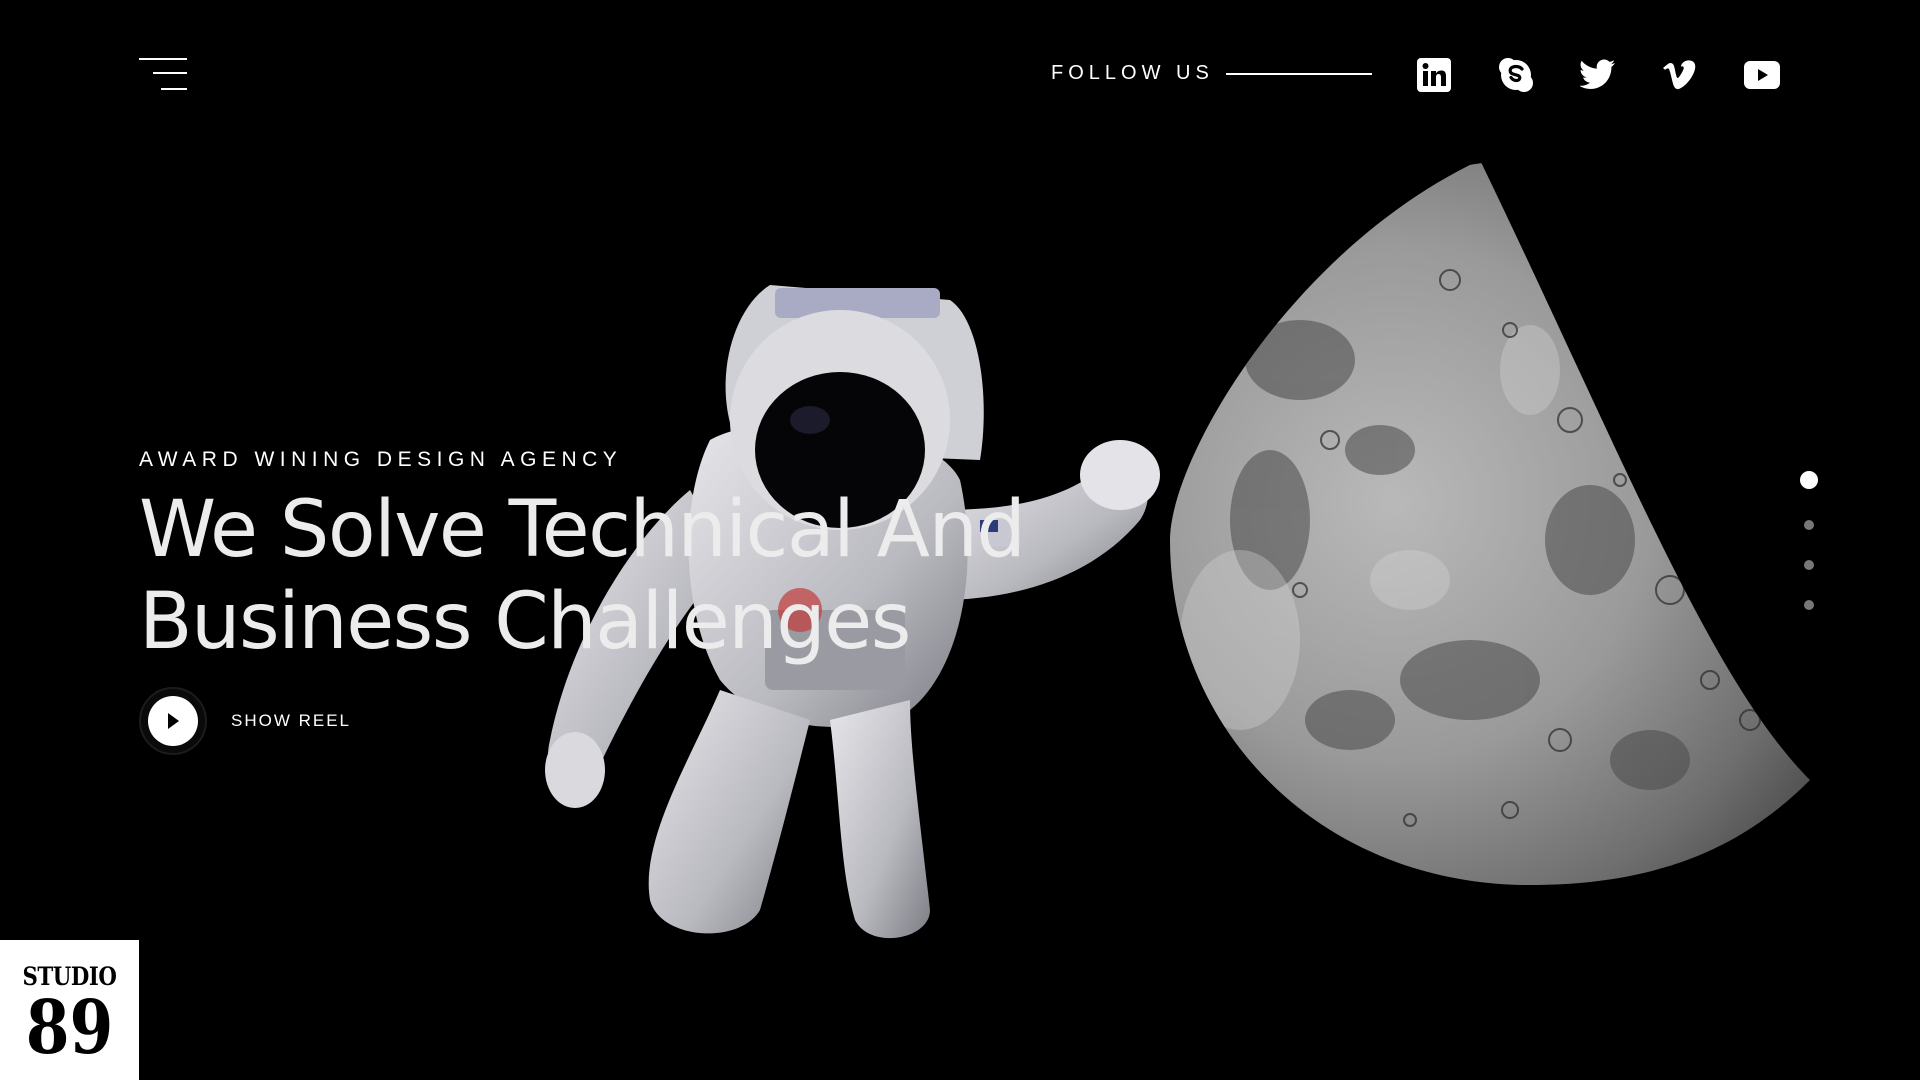 This screenshot has height=1080, width=1920. I want to click on logo-number: 89, so click(69, 1028).